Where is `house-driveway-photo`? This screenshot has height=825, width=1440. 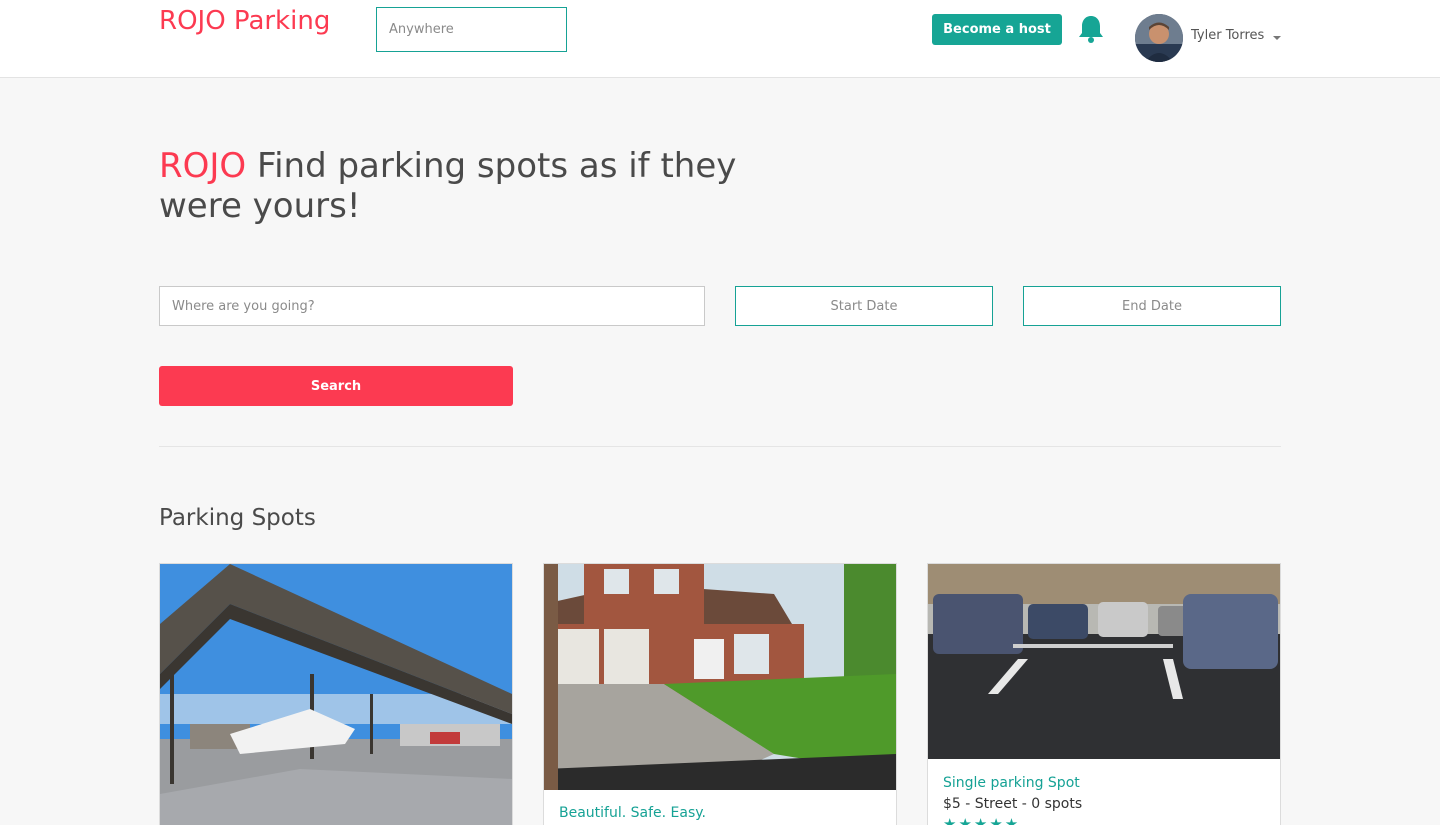
house-driveway-photo is located at coordinates (720, 677).